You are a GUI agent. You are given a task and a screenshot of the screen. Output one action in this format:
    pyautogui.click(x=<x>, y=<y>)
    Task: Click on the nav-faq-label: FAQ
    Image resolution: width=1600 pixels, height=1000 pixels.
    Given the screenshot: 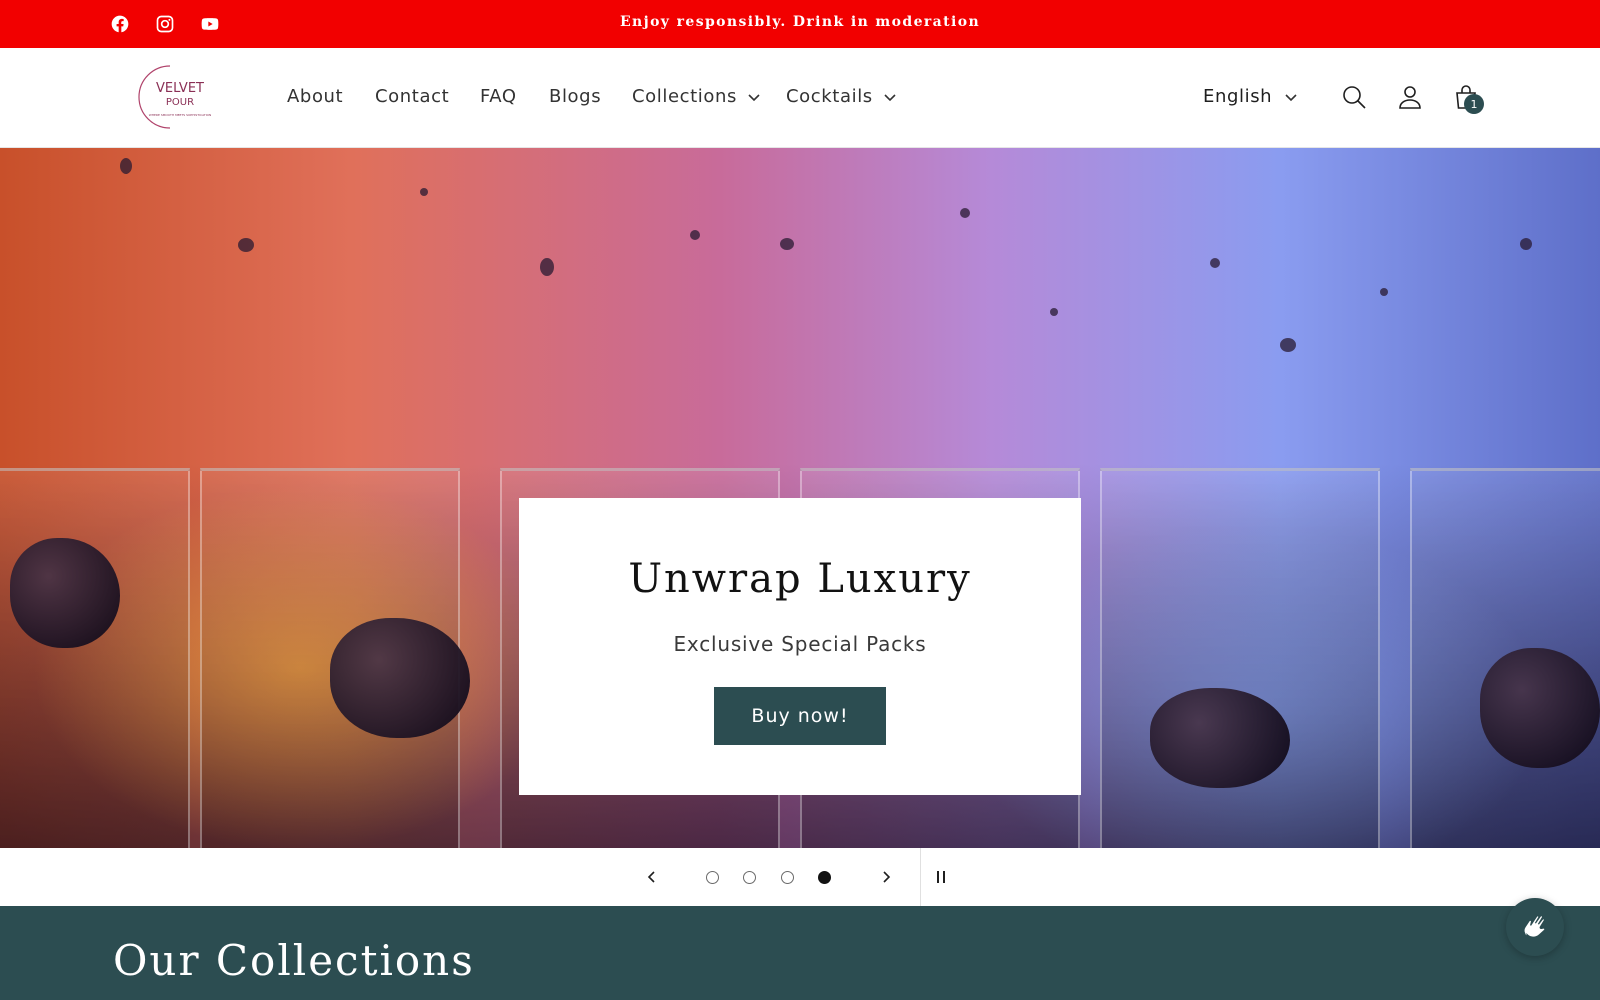 What is the action you would take?
    pyautogui.click(x=498, y=96)
    